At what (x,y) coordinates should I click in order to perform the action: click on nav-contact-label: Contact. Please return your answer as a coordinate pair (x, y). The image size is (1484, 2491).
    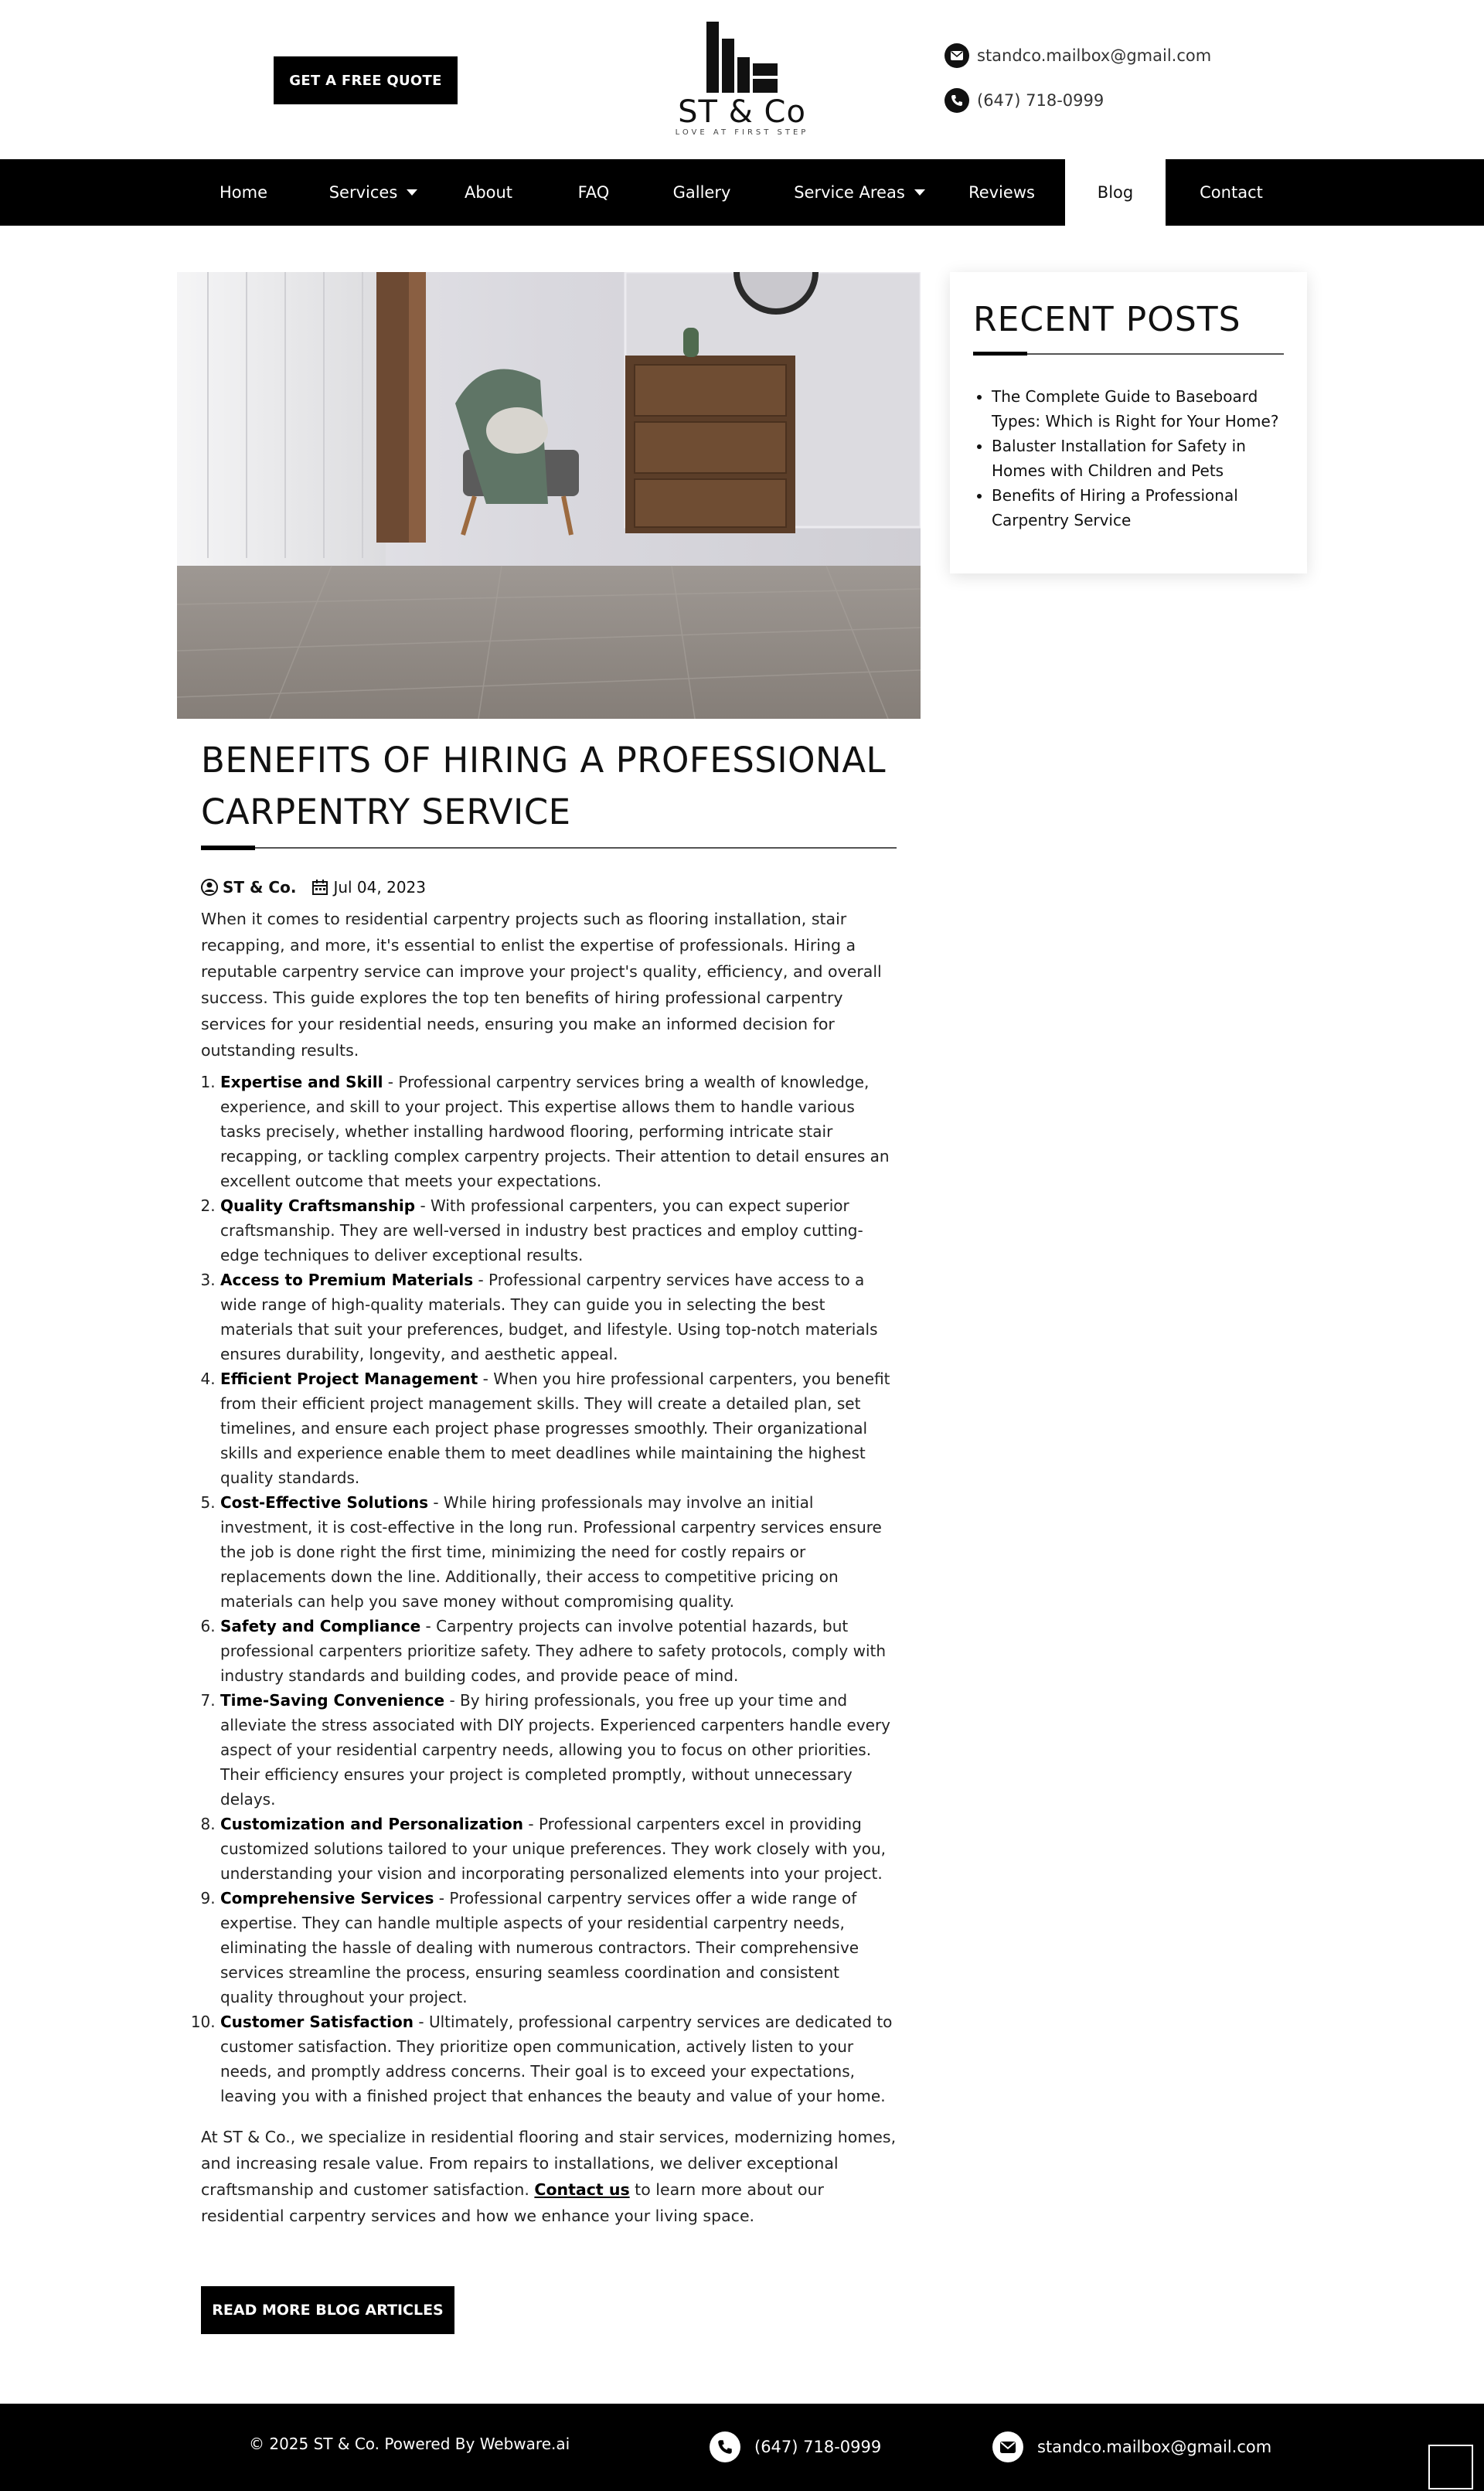
    Looking at the image, I should click on (1231, 192).